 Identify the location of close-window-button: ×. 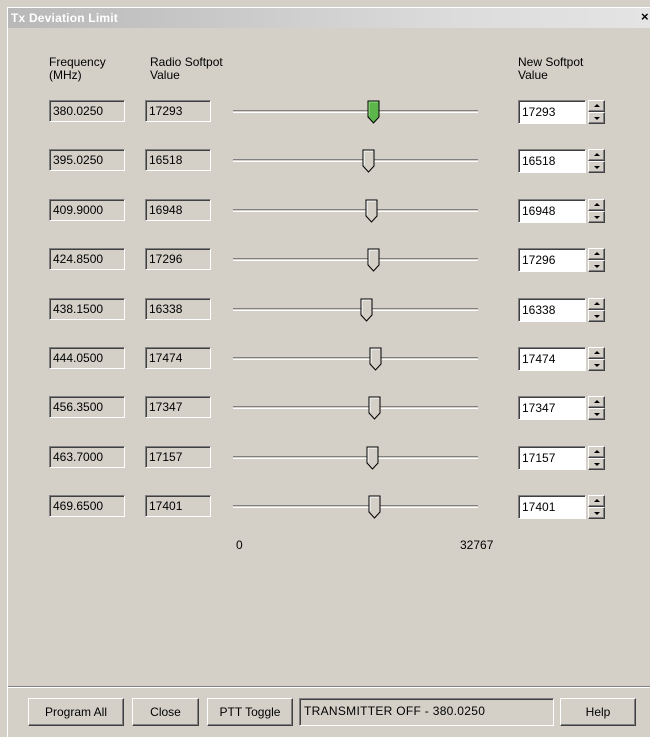
(645, 17).